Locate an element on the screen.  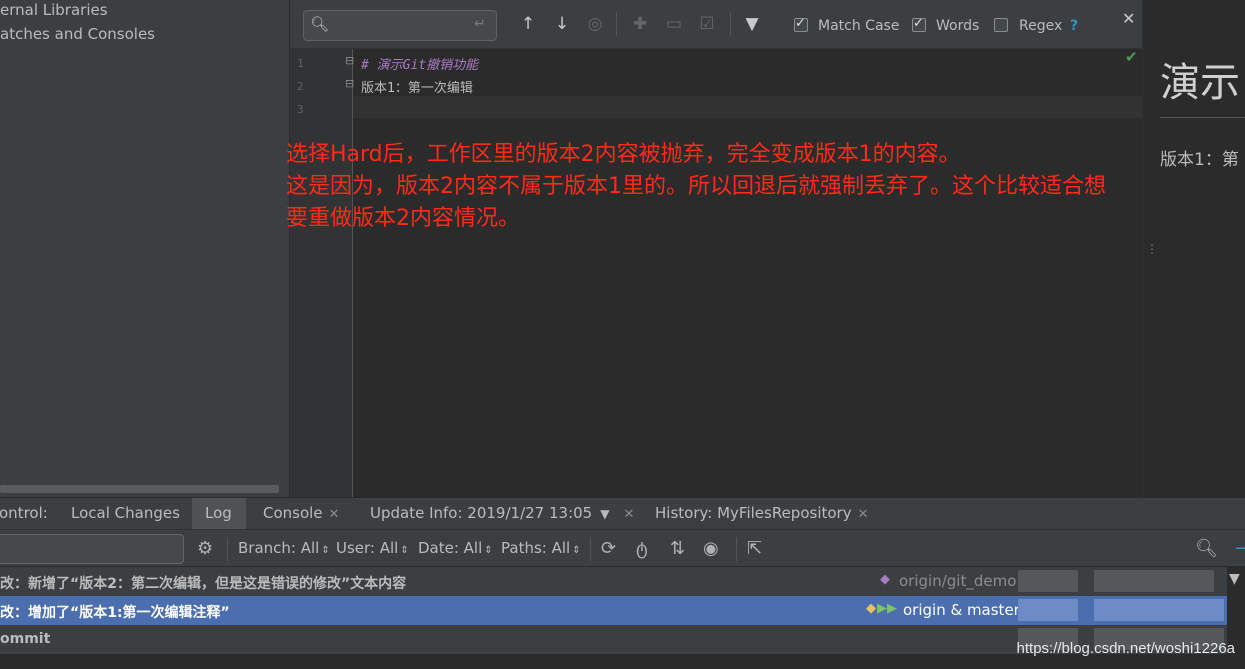
project-scrollbar is located at coordinates (139, 489).